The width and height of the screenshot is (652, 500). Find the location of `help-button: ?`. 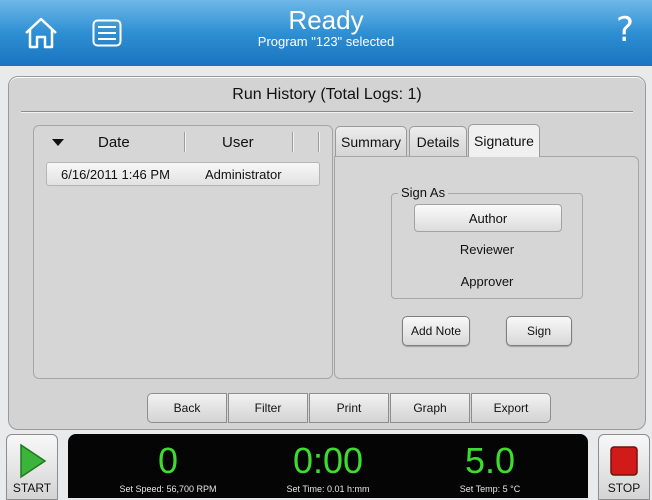

help-button: ? is located at coordinates (625, 30).